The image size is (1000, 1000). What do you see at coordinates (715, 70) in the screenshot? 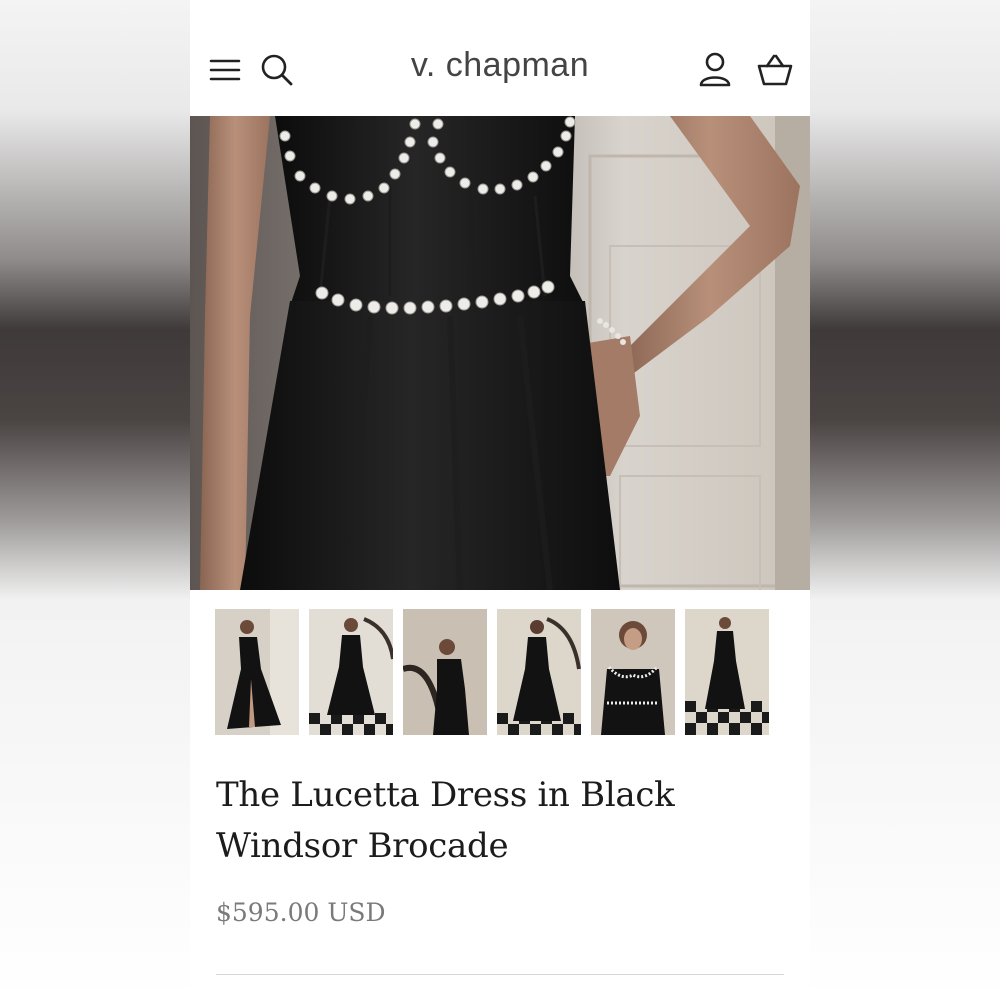
I see `user-account-icon` at bounding box center [715, 70].